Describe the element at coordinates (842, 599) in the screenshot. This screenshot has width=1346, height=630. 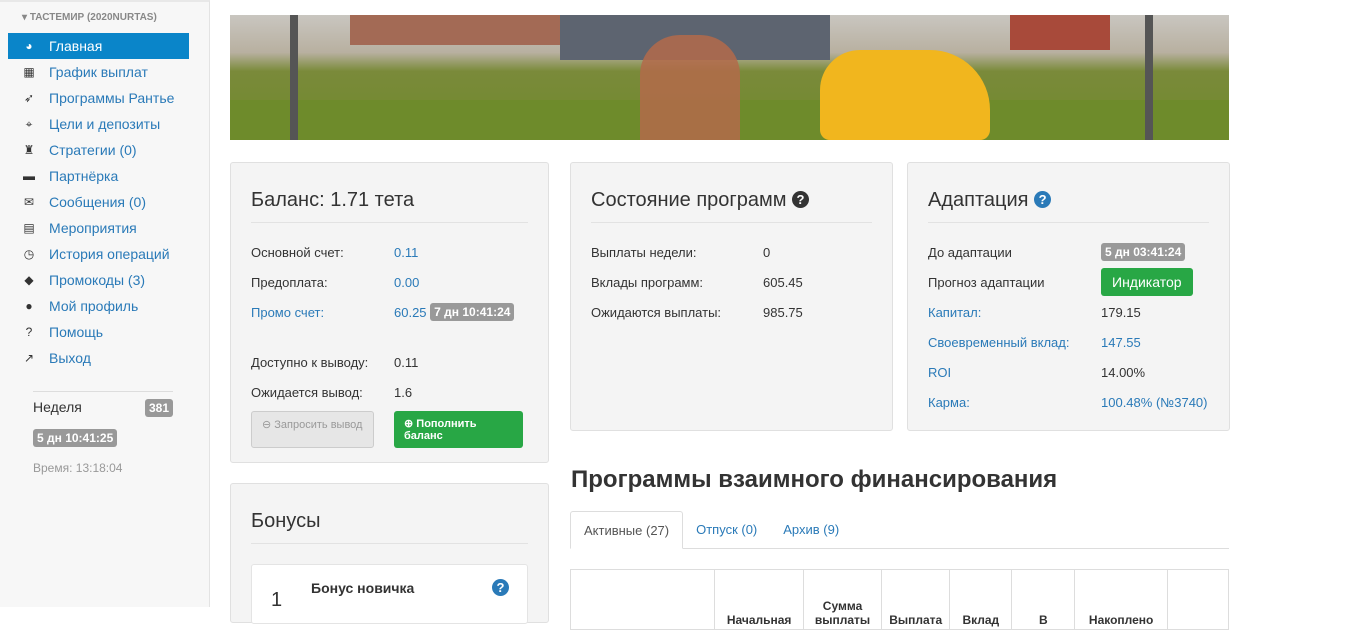
I see `column-header: Сумма выплаты` at that location.